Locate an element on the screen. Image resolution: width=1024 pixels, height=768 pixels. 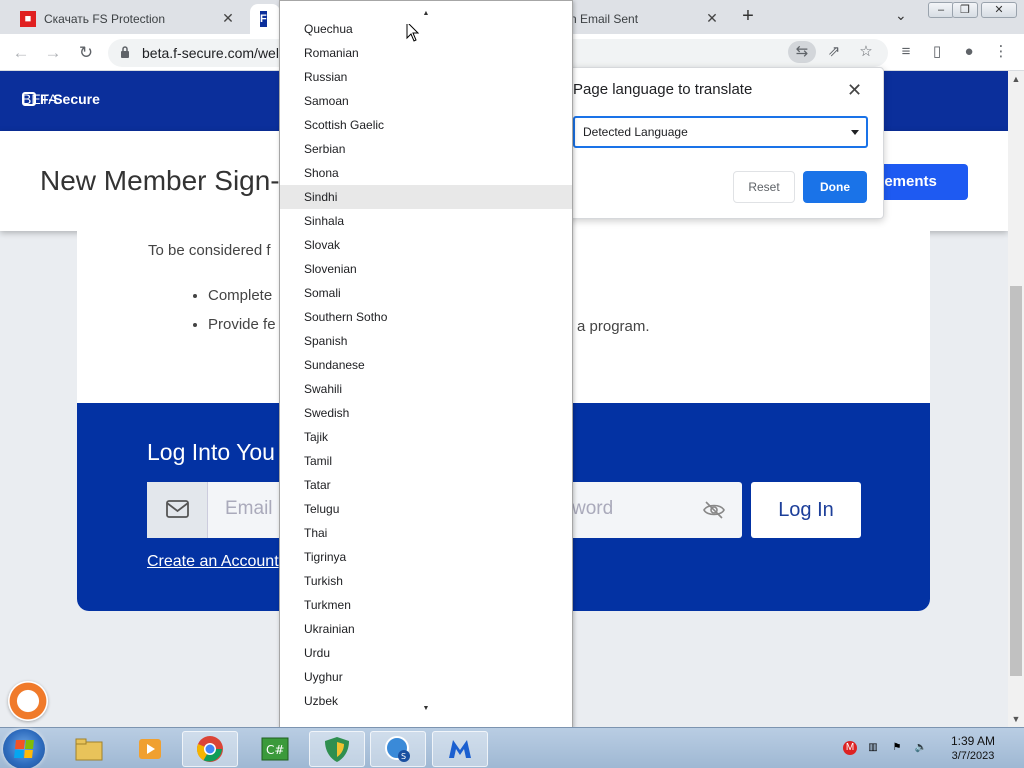
tab-fsecure-active: F is located at coordinates (265, 19).